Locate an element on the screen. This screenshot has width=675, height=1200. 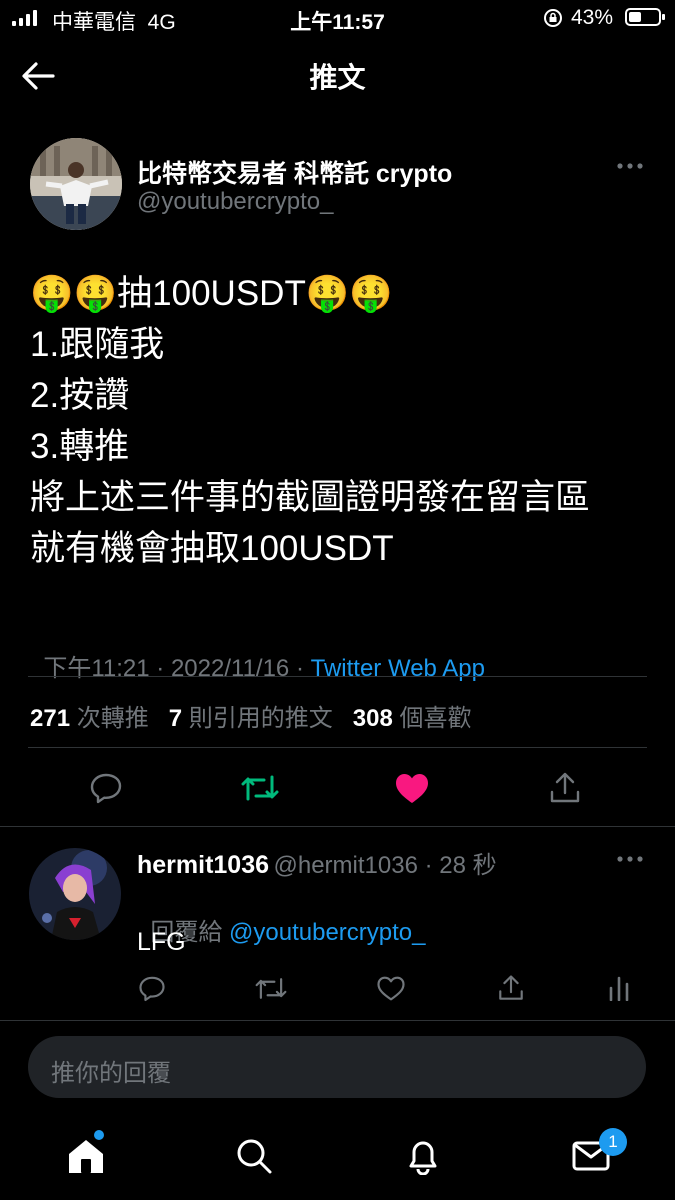
quotes-count: 7 is located at coordinates (175, 718).